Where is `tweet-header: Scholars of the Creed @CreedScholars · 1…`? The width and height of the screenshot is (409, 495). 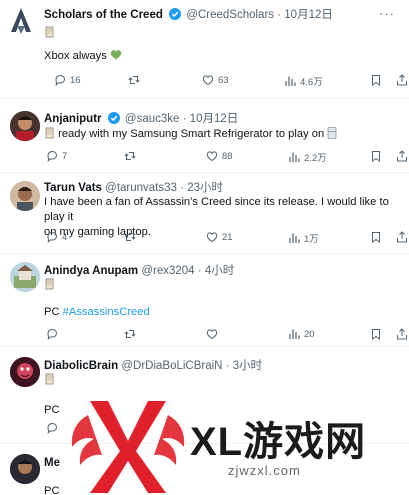 tweet-header: Scholars of the Creed @CreedScholars · 1… is located at coordinates (188, 15).